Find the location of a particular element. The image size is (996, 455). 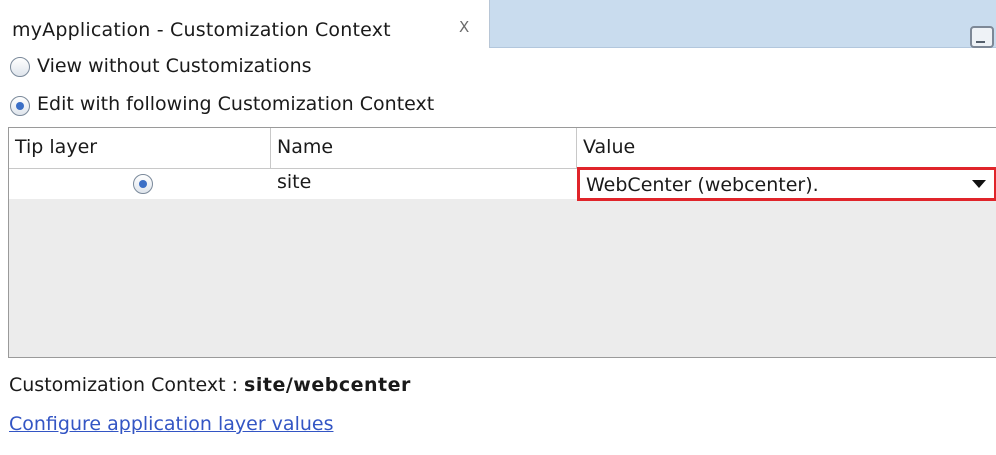

tab-customization-context: myApplication - Customization Context X is located at coordinates (245, 24).